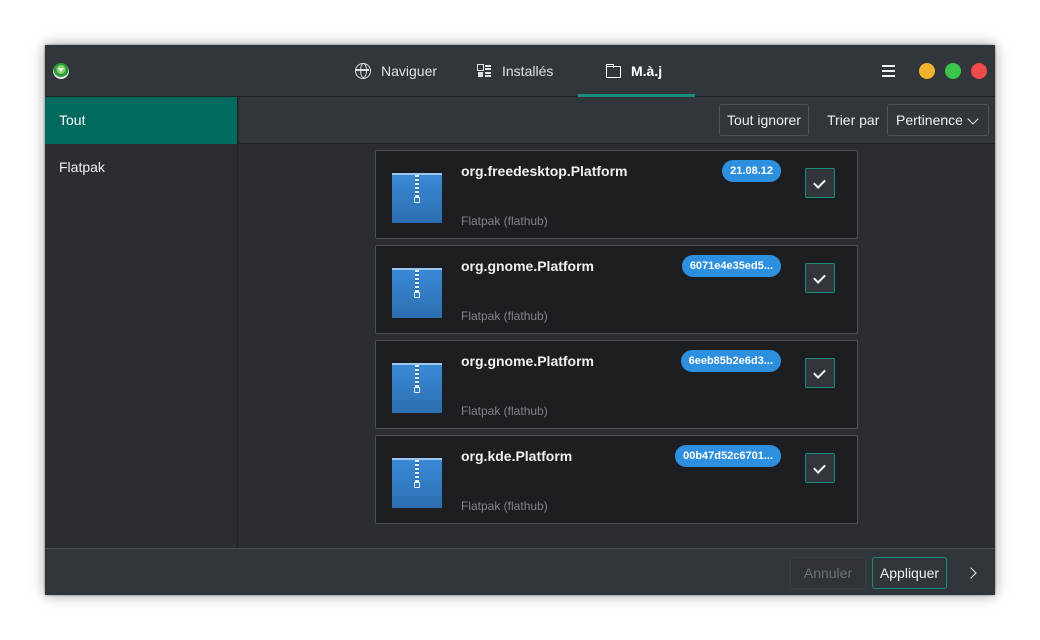  What do you see at coordinates (141, 120) in the screenshot?
I see `sidebar-item-tout: Tout` at bounding box center [141, 120].